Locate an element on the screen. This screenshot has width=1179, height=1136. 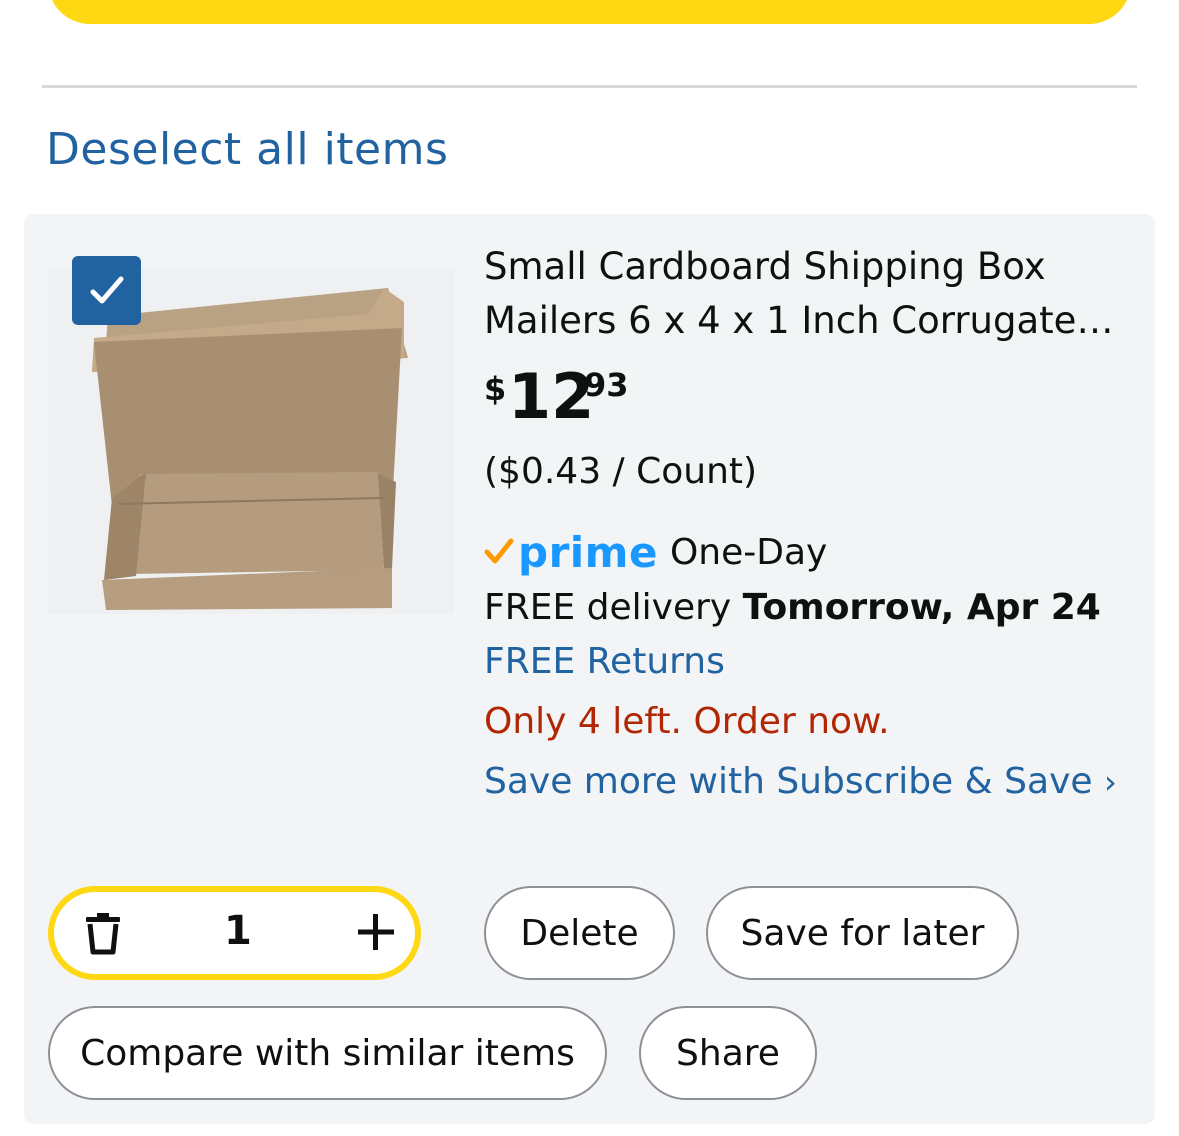
chevron-right-icon: › is located at coordinates (1110, 782).